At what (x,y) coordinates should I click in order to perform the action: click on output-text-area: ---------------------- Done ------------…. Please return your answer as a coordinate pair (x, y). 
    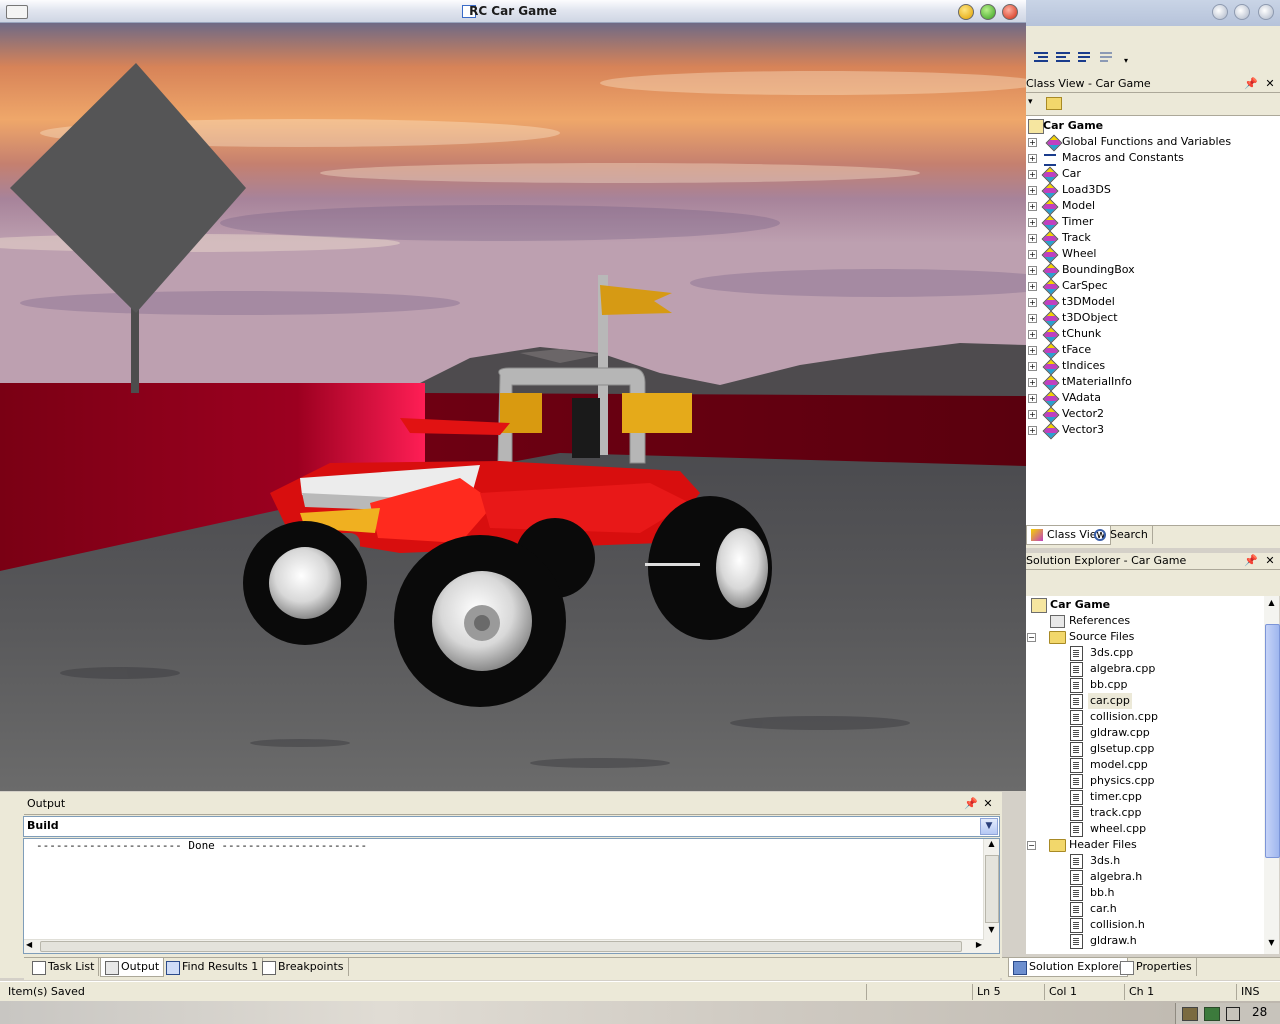
    Looking at the image, I should click on (511, 896).